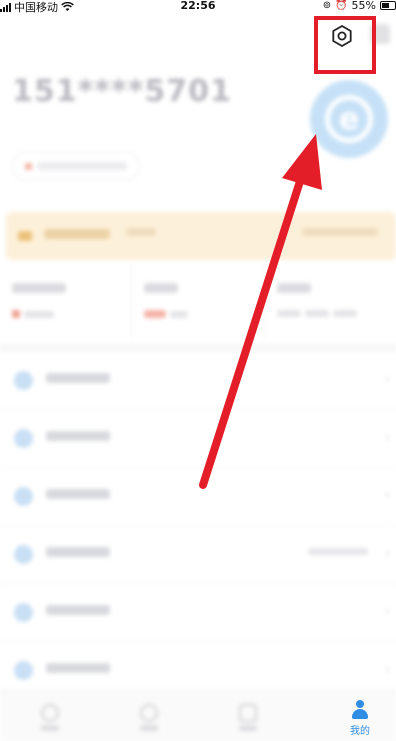 This screenshot has width=396, height=741. I want to click on profile-tag-pill, so click(76, 166).